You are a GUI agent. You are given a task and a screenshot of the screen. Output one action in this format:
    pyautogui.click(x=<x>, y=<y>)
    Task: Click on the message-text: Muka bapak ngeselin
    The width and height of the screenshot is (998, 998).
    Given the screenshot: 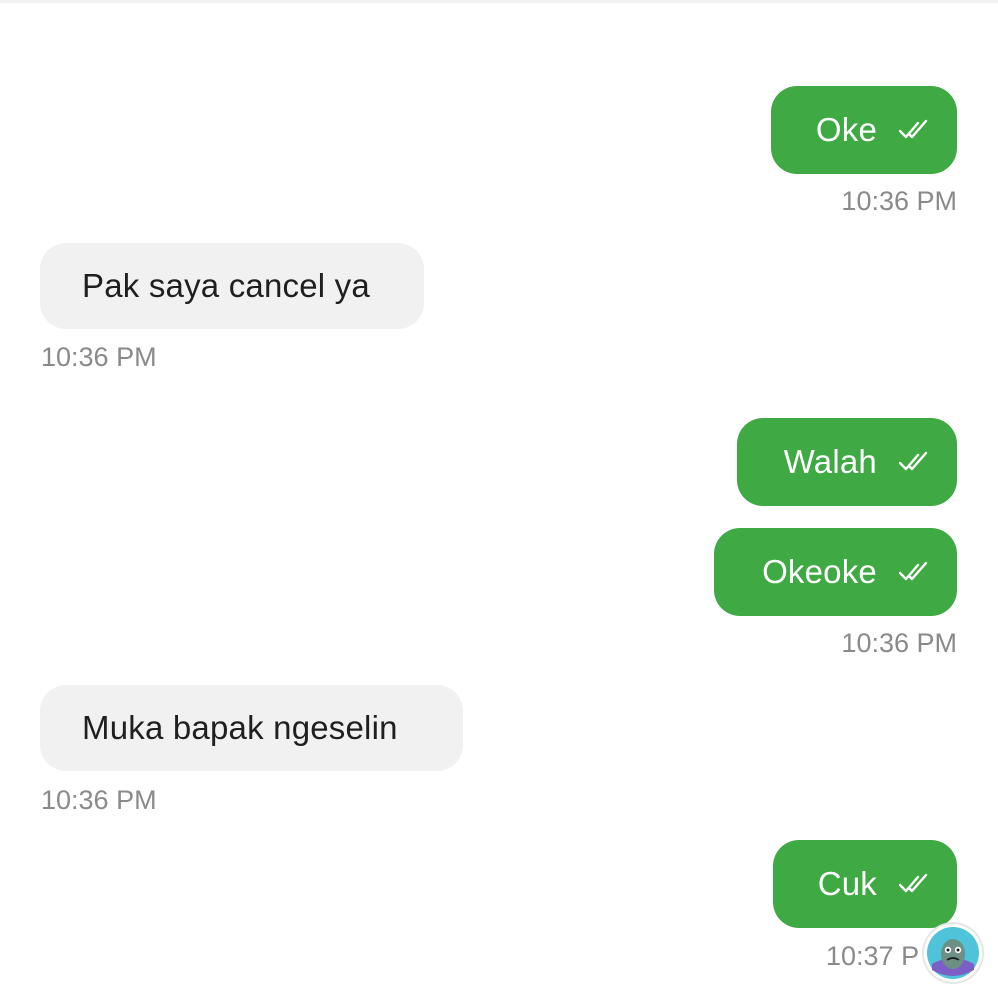 What is the action you would take?
    pyautogui.click(x=240, y=727)
    